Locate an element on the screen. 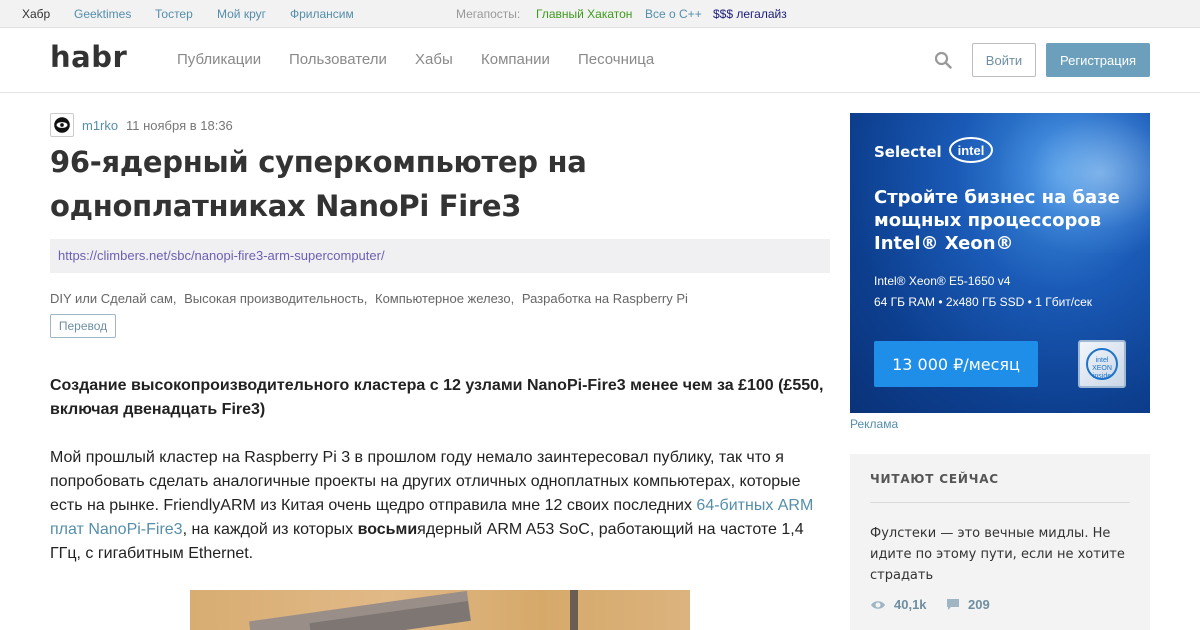  nav-item-hubs: Хабы is located at coordinates (434, 59).